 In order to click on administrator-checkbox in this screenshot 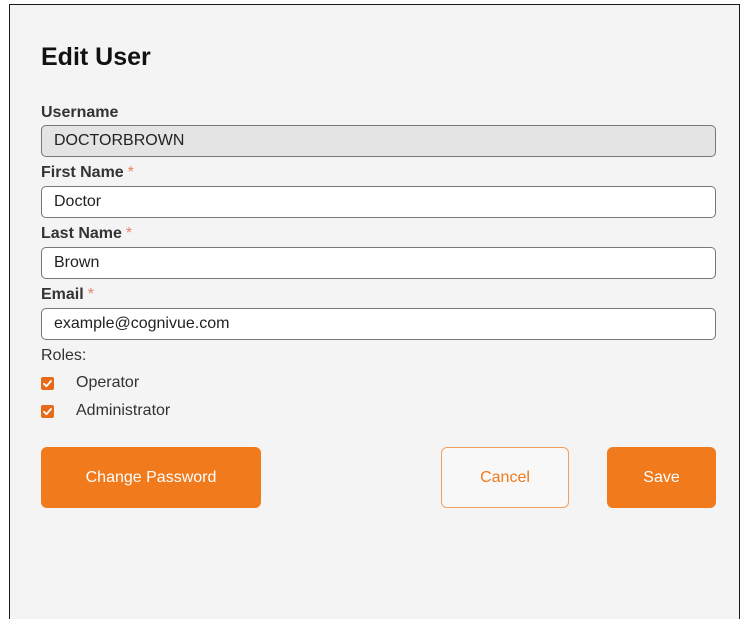, I will do `click(47, 411)`.